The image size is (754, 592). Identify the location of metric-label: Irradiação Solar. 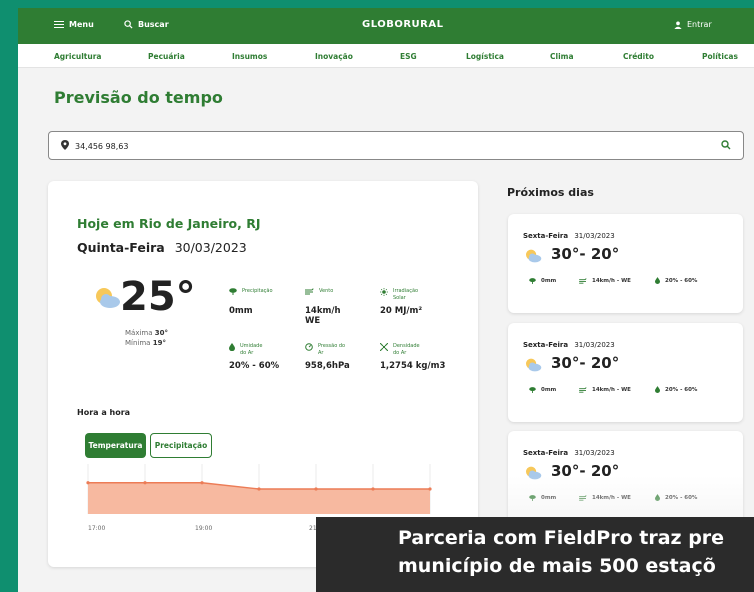
(406, 294).